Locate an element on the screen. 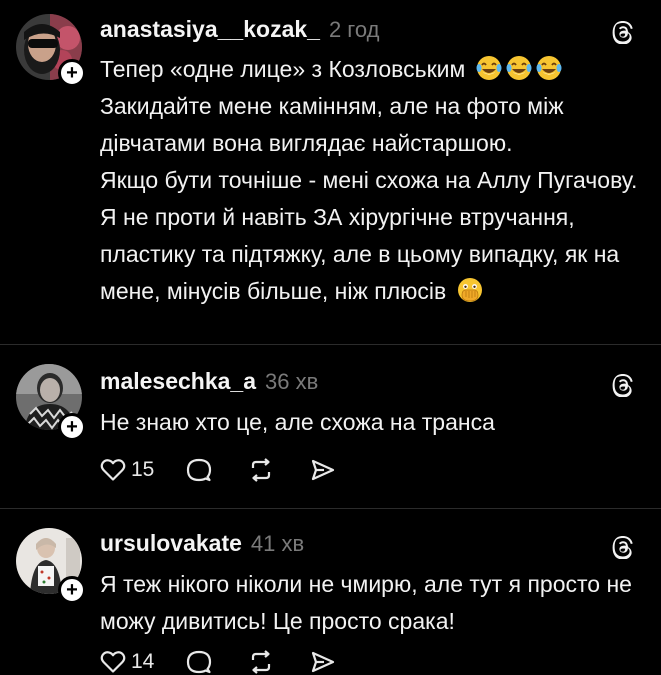 Image resolution: width=661 pixels, height=675 pixels. timestamp: 2 год is located at coordinates (354, 29).